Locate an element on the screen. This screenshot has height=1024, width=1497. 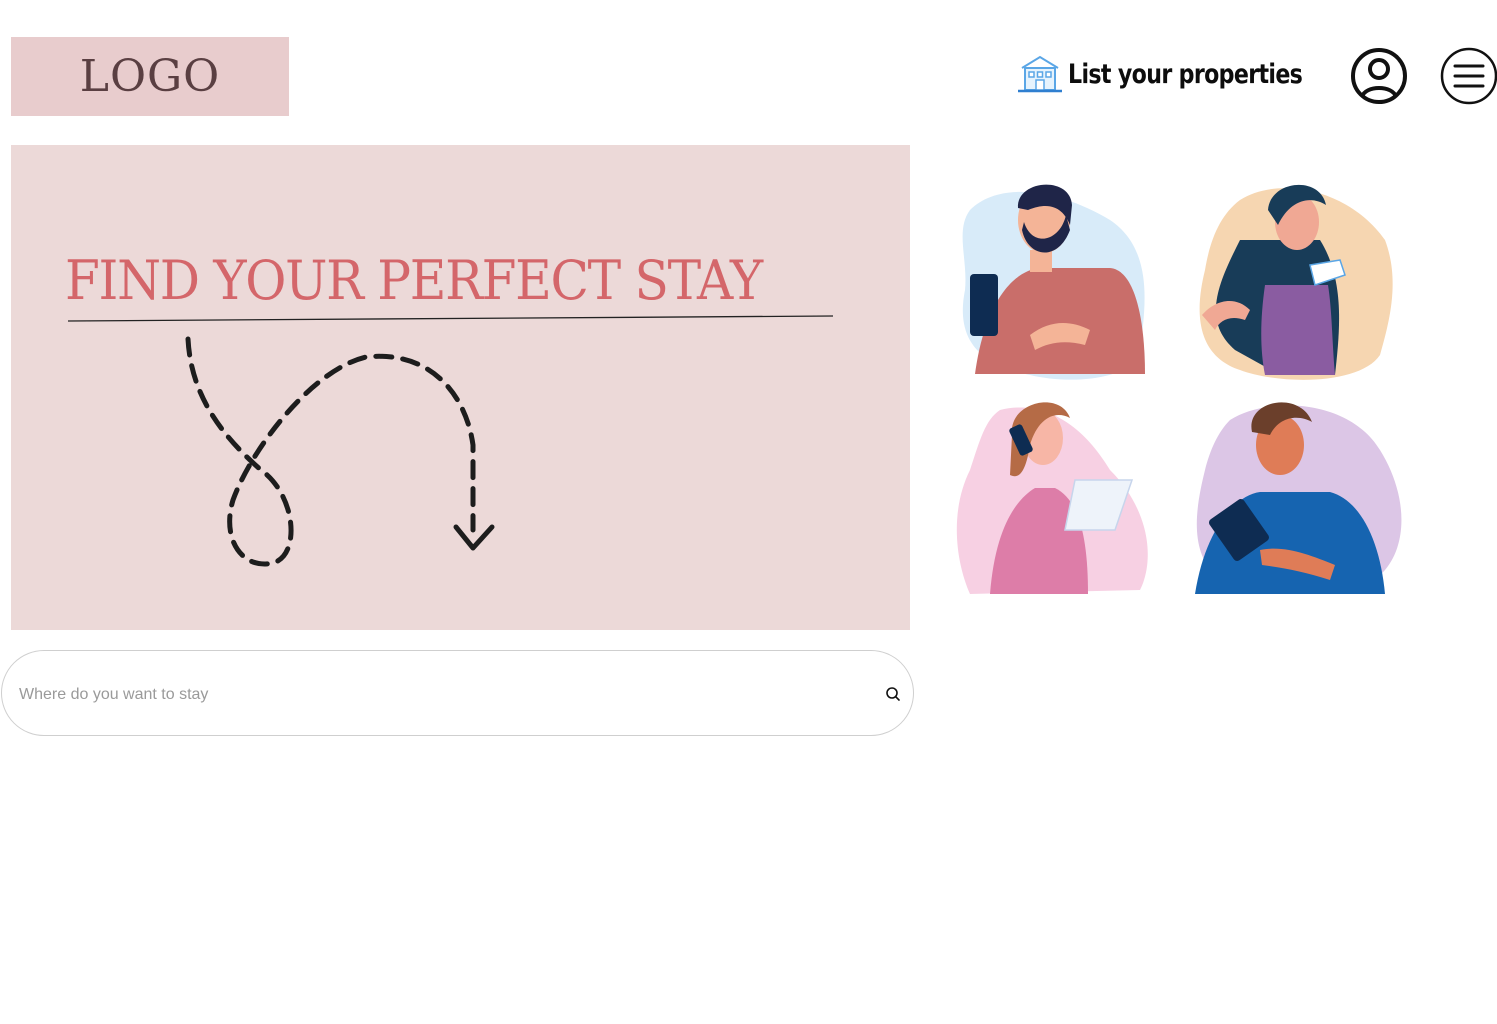
search-bar is located at coordinates (457, 693).